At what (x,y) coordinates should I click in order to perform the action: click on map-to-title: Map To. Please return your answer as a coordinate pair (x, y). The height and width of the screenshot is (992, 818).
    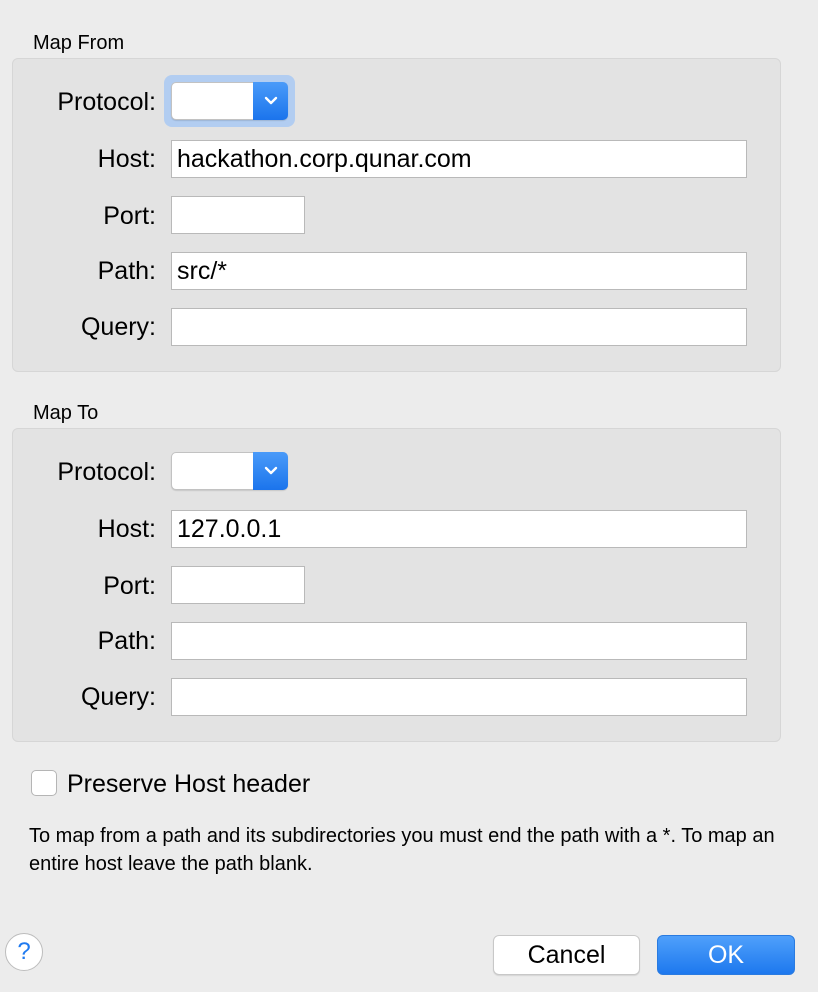
    Looking at the image, I should click on (66, 413).